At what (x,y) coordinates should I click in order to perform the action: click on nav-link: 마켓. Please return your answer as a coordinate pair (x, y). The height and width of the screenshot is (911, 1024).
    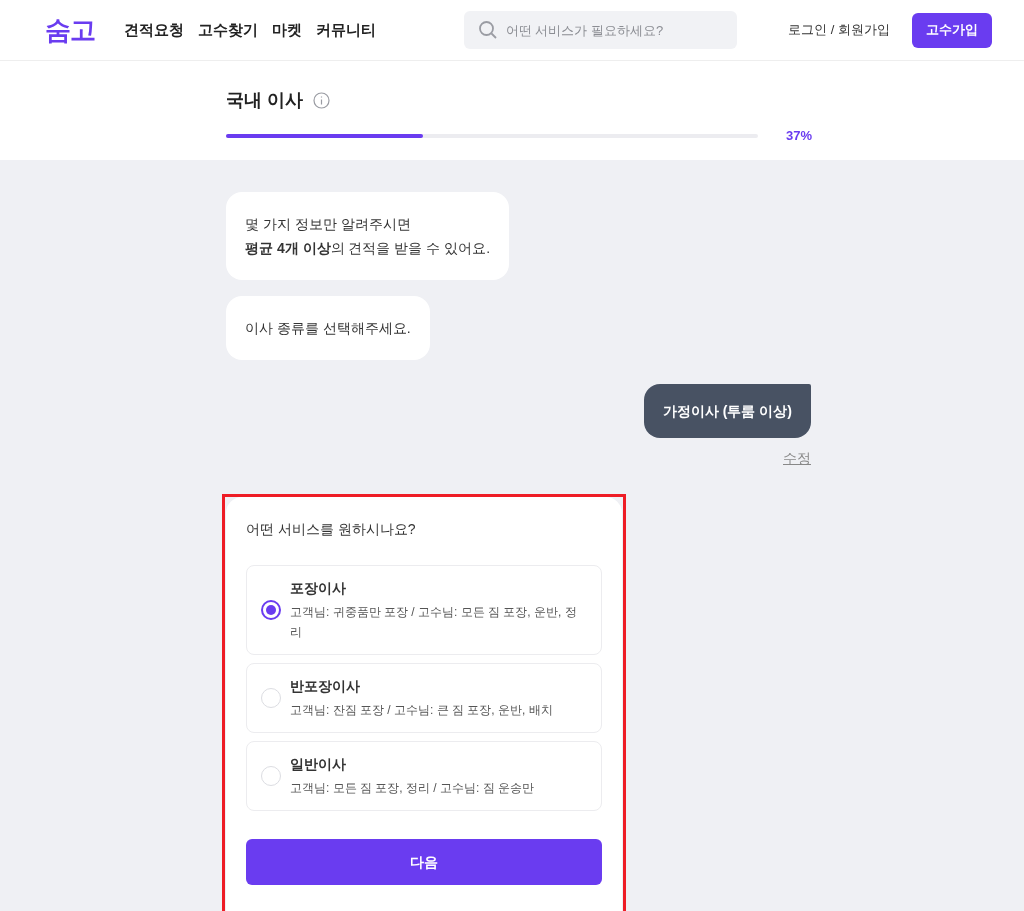
    Looking at the image, I should click on (286, 30).